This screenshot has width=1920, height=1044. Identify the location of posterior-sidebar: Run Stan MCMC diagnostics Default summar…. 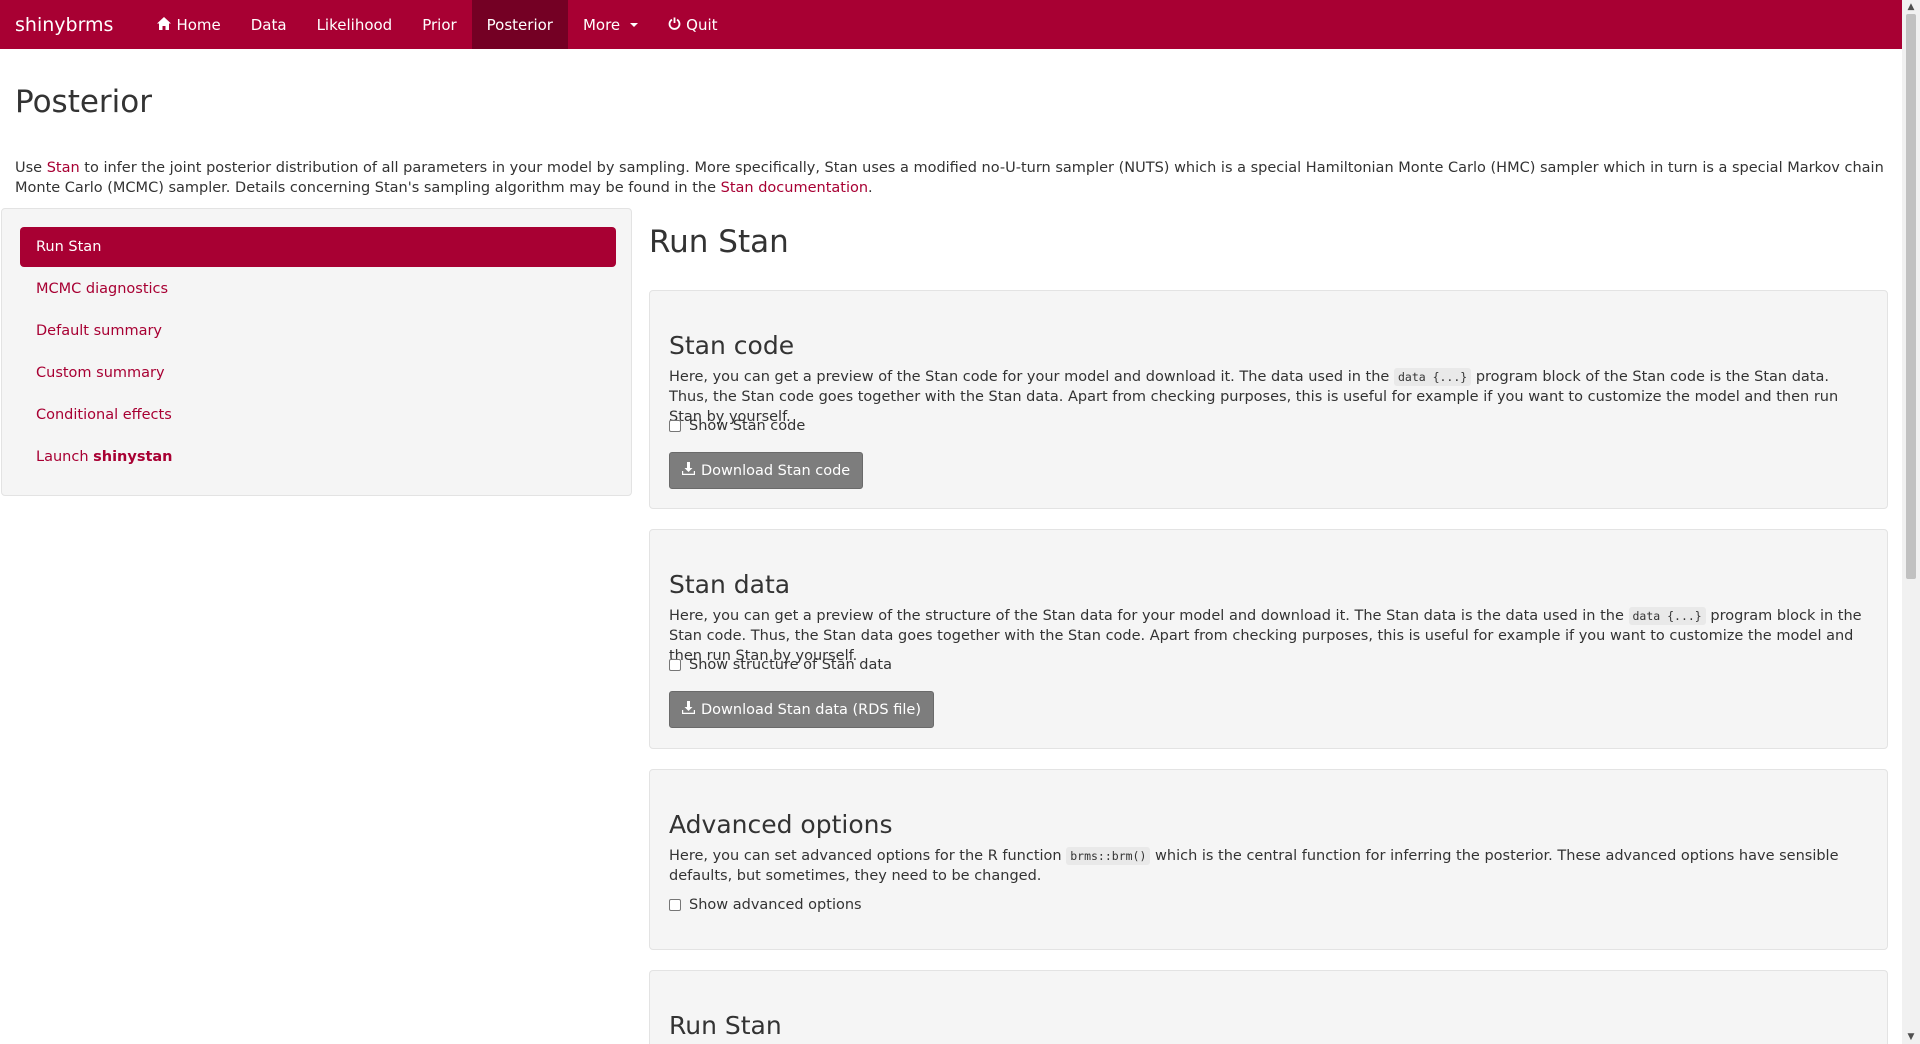
(316, 352).